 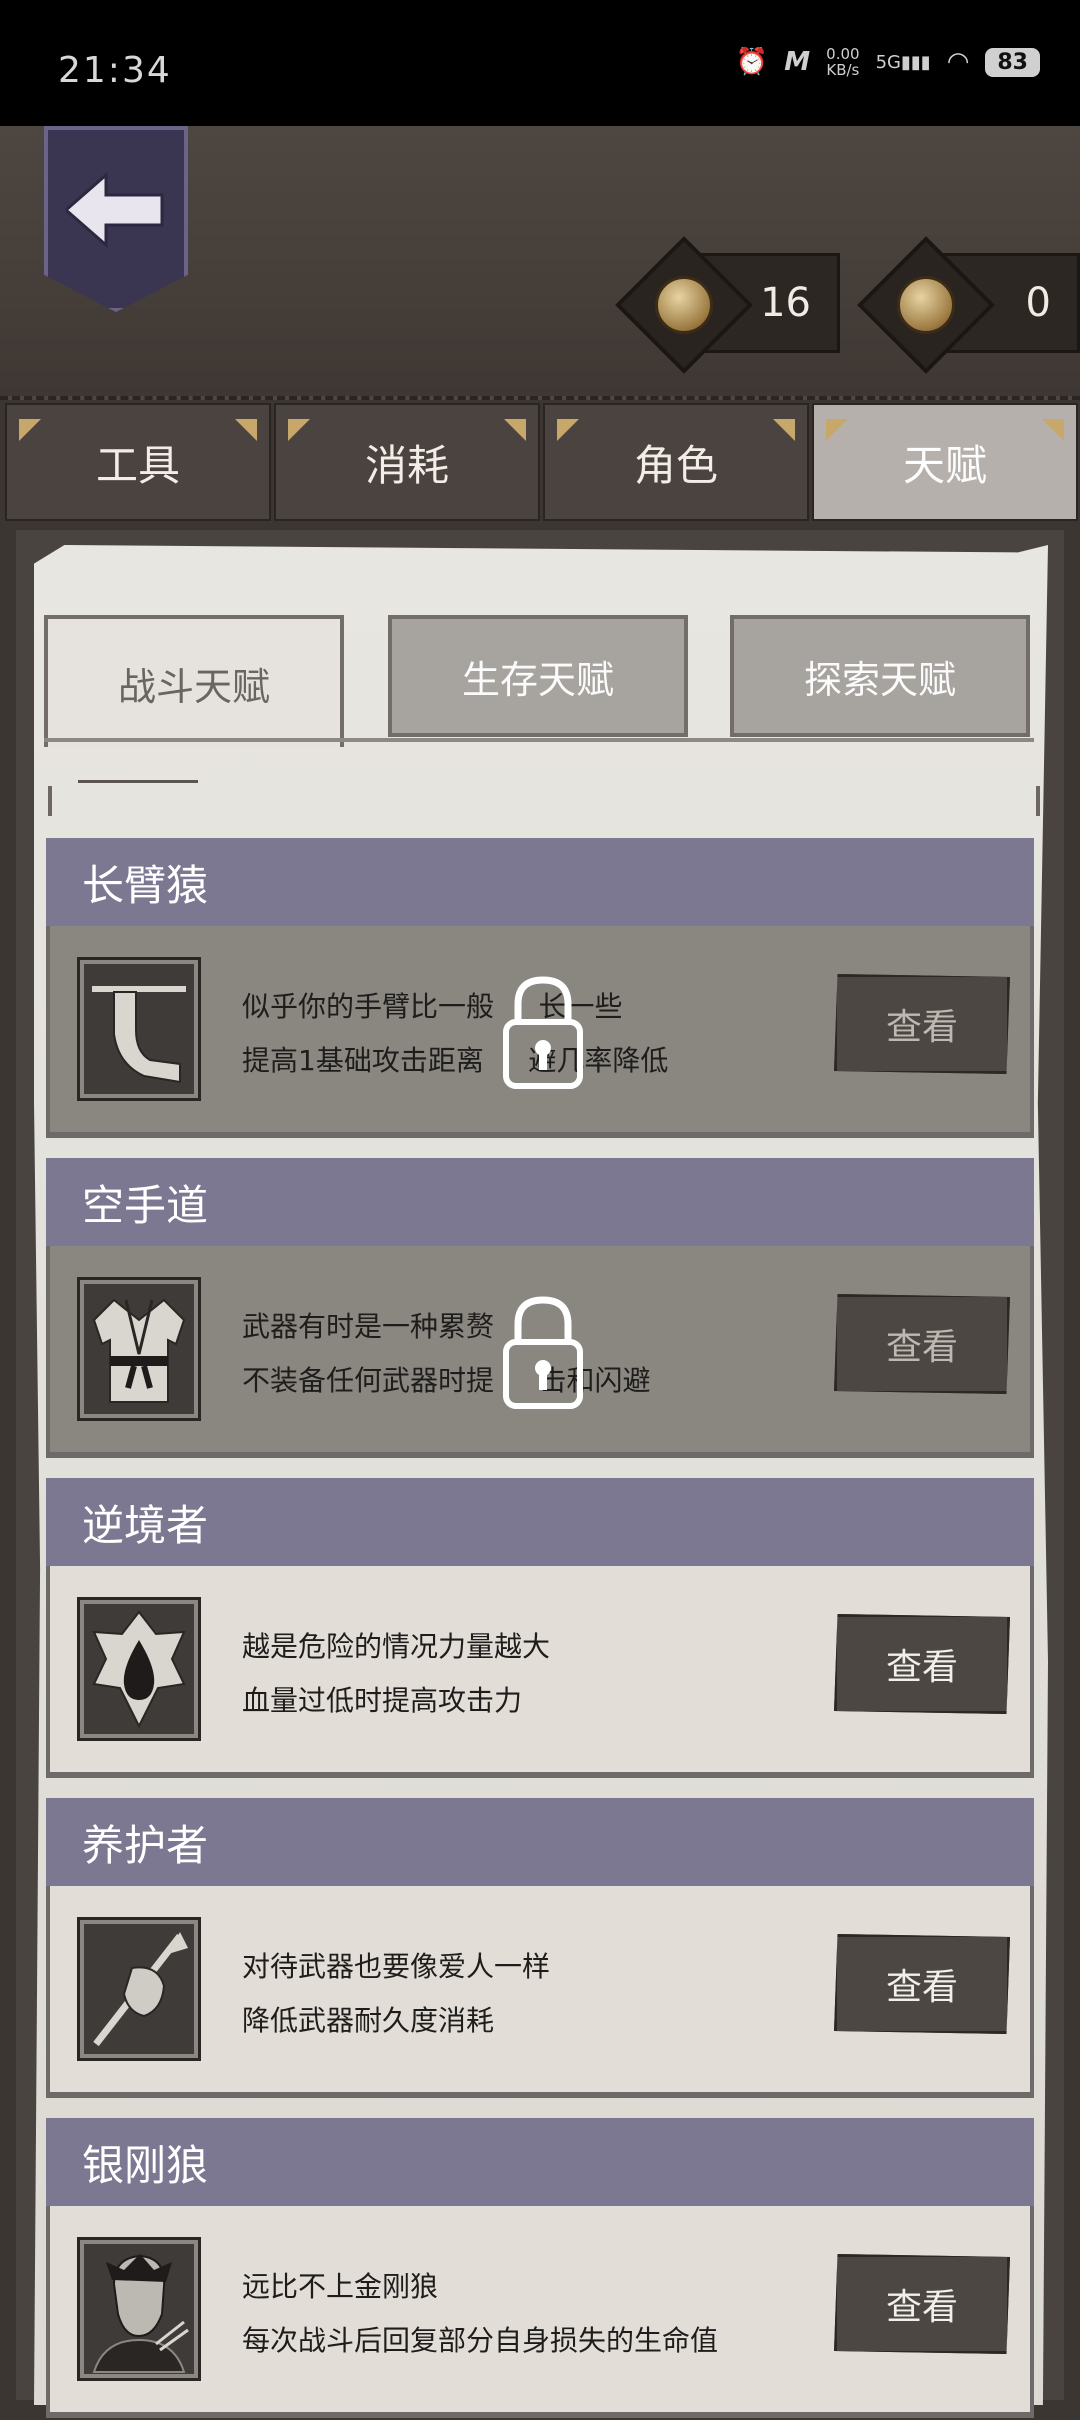 I want to click on talent-body: 似乎你的手臂比一般 长一些 提高1基础攻击距离 避几率降低 查看, so click(x=540, y=1032).